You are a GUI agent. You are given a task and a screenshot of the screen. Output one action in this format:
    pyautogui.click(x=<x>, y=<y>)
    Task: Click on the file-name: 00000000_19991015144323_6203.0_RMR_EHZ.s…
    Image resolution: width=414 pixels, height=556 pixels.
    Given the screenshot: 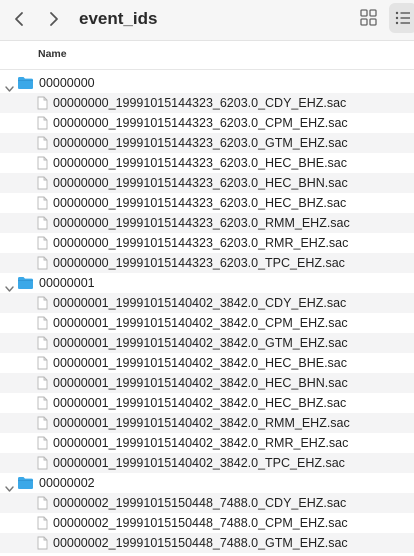 What is the action you would take?
    pyautogui.click(x=201, y=243)
    